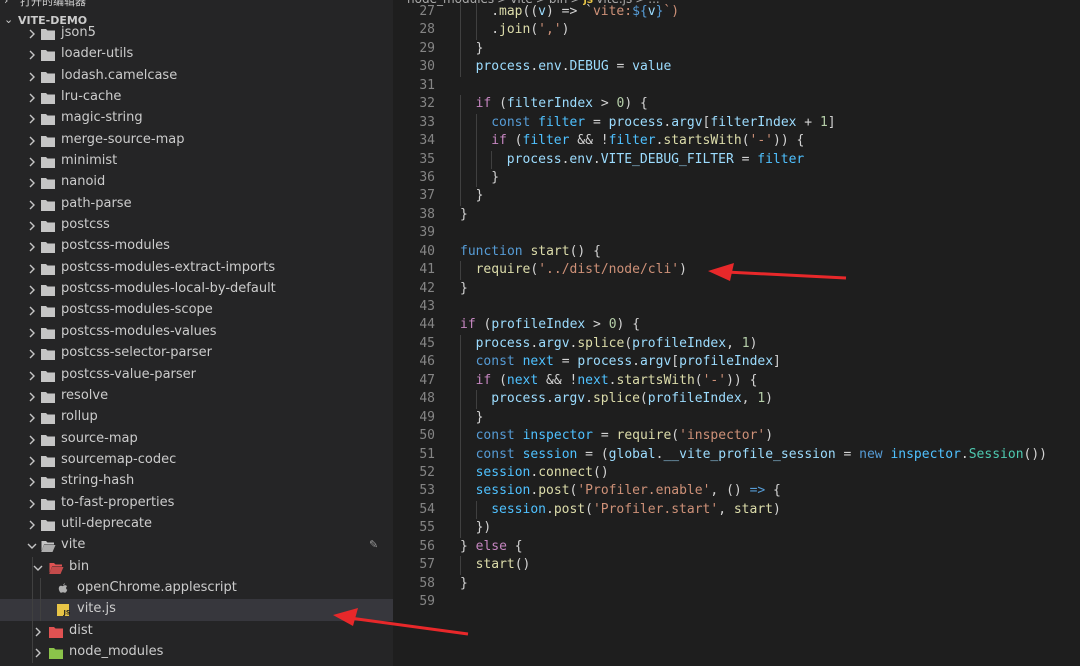 This screenshot has width=1080, height=666. I want to click on open-editors-header: › 打开的编辑器, so click(196, 4).